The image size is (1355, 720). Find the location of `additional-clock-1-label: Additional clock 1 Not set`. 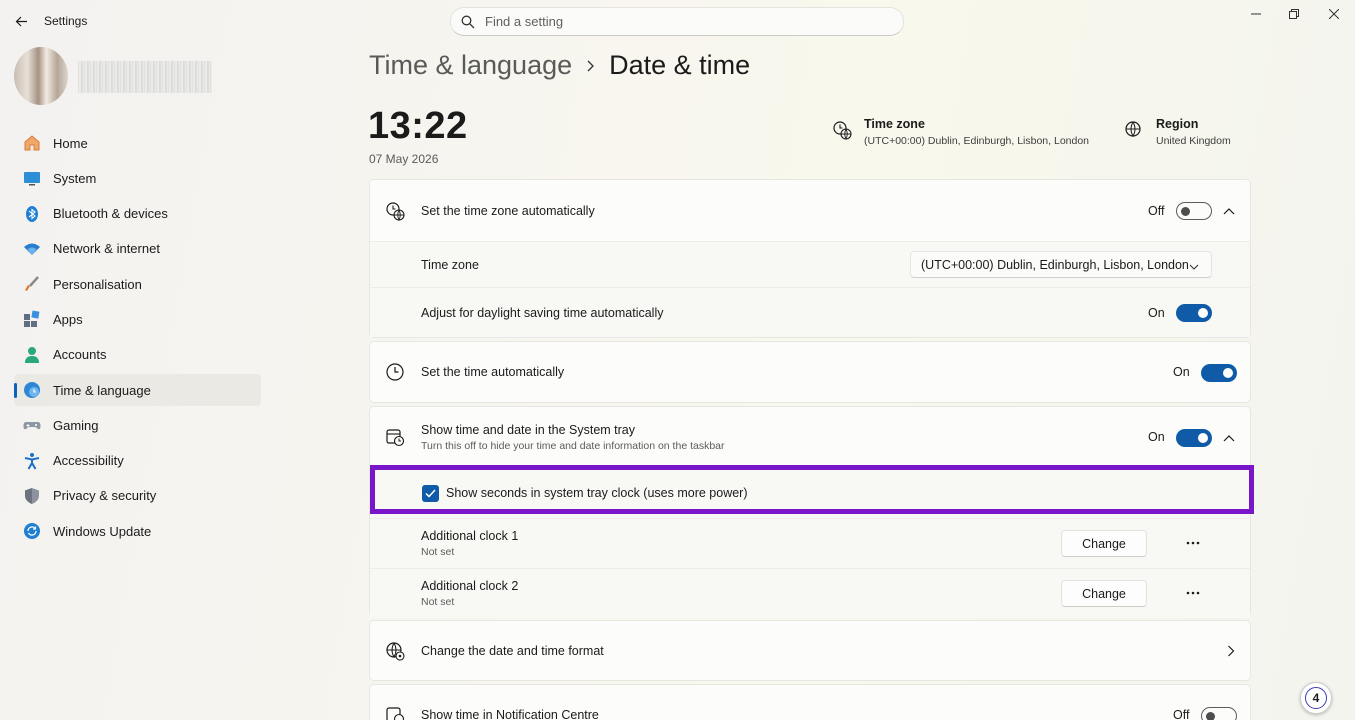

additional-clock-1-label: Additional clock 1 Not set is located at coordinates (469, 543).